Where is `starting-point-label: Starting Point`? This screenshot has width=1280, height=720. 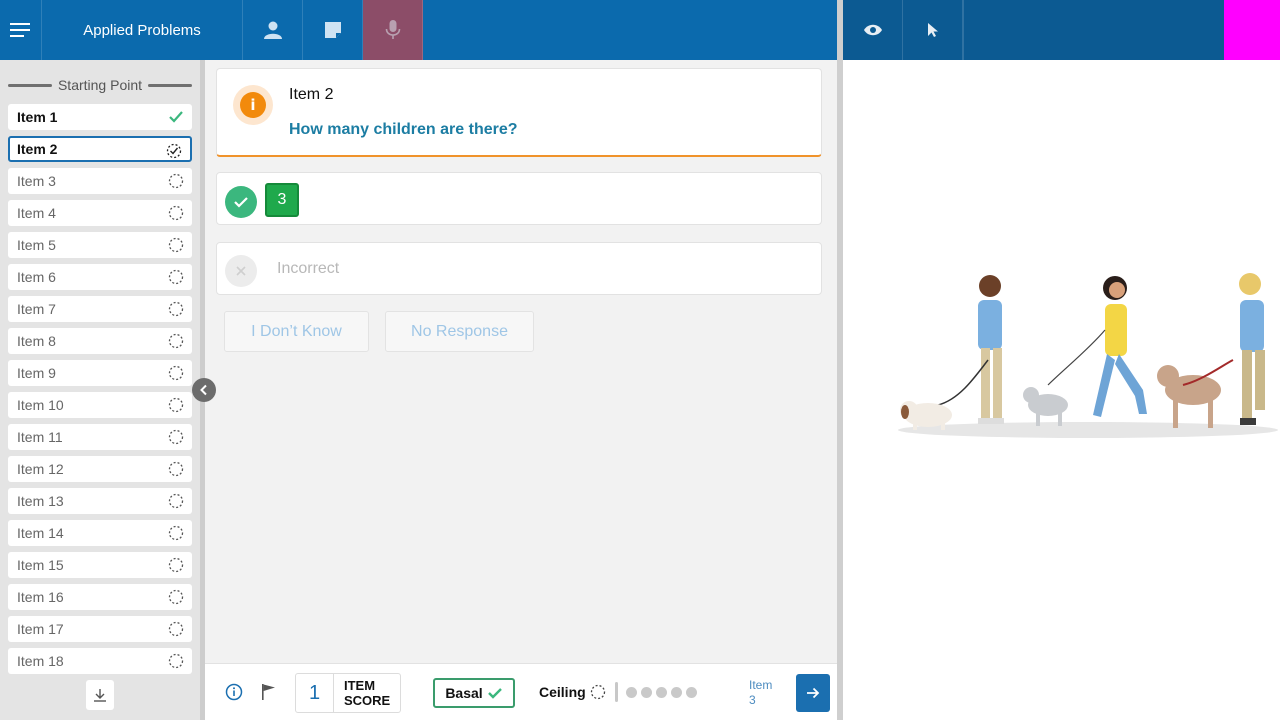 starting-point-label: Starting Point is located at coordinates (100, 85).